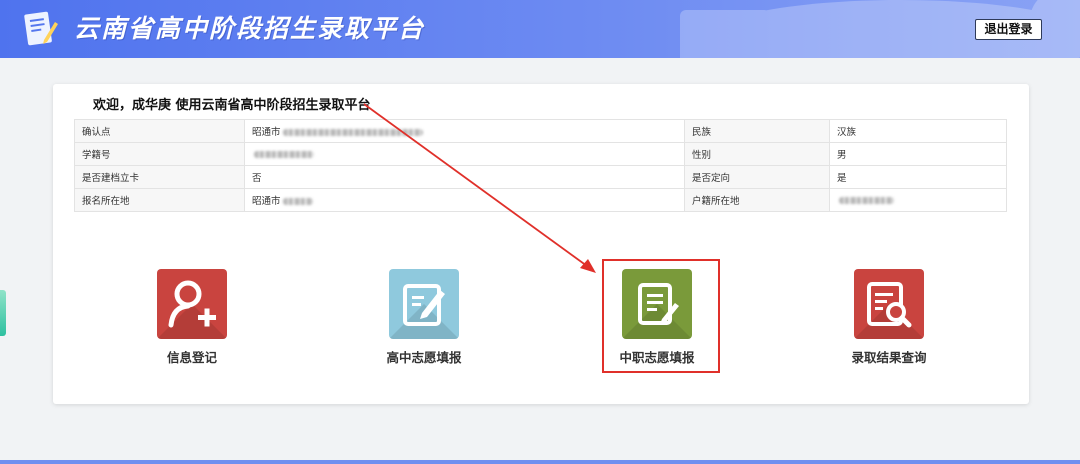 The height and width of the screenshot is (464, 1080). I want to click on tile-info-registration: 信息登记, so click(192, 317).